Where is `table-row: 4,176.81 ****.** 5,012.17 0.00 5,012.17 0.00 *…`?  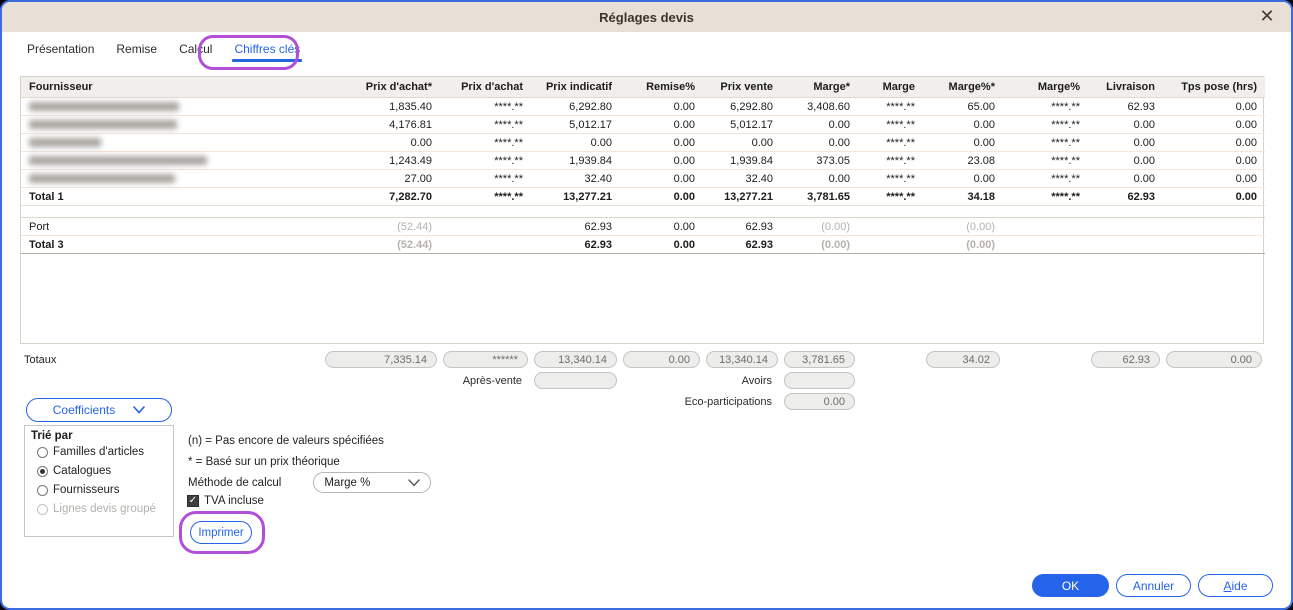
table-row: 4,176.81 ****.** 5,012.17 0.00 5,012.17 0.00 *… is located at coordinates (643, 124).